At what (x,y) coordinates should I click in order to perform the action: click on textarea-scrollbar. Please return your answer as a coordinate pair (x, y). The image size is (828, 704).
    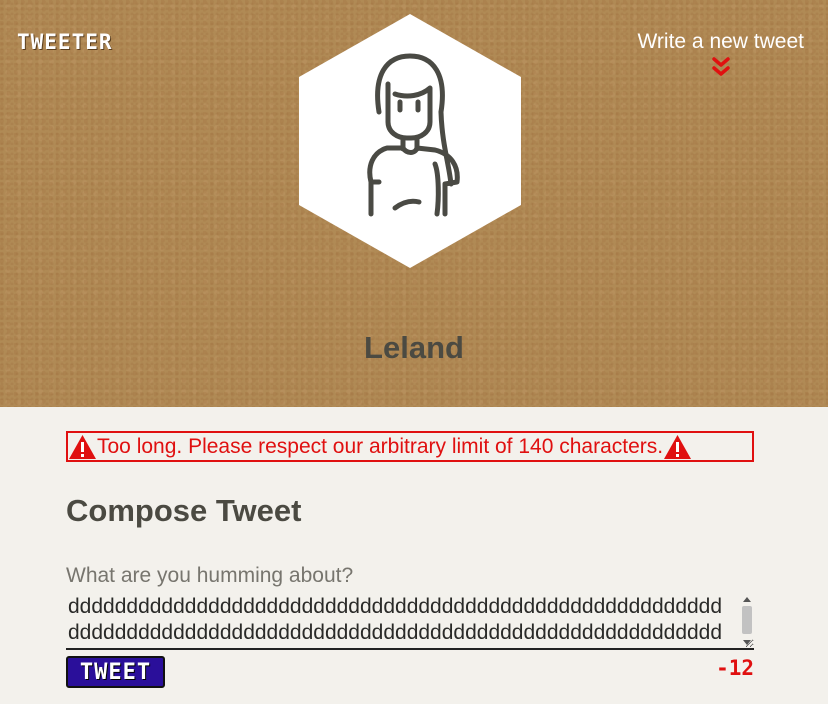
    Looking at the image, I should click on (747, 621).